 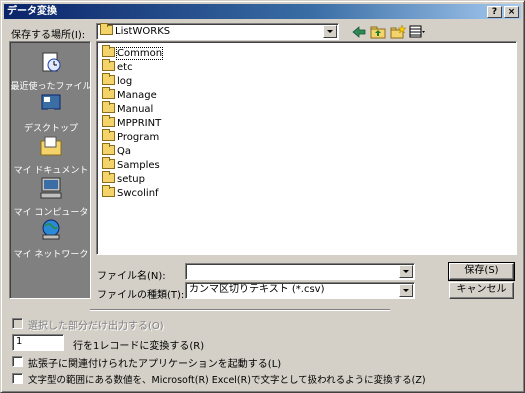 I want to click on my-network-icon, so click(x=51, y=229).